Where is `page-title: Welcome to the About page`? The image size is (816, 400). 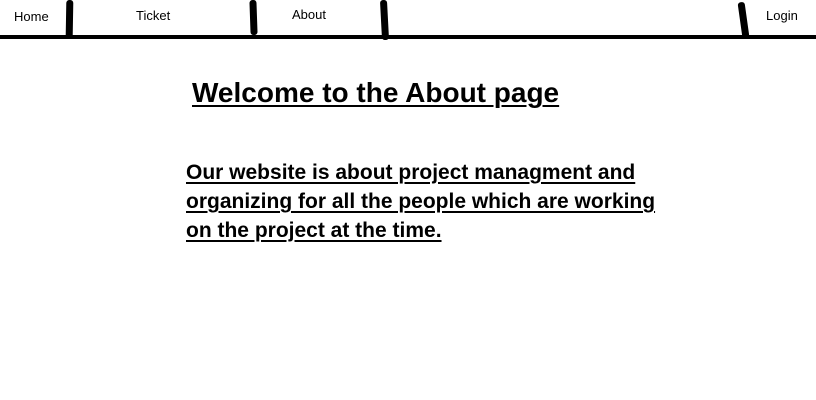
page-title: Welcome to the About page is located at coordinates (376, 92).